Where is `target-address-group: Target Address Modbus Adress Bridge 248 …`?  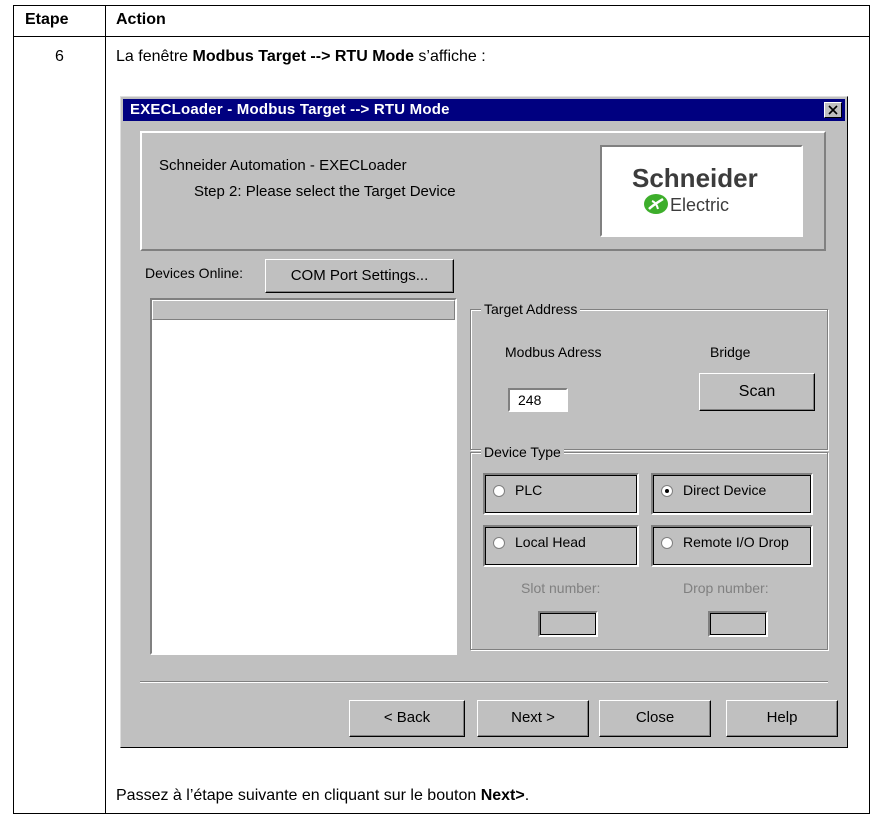 target-address-group: Target Address Modbus Adress Bridge 248 … is located at coordinates (649, 375).